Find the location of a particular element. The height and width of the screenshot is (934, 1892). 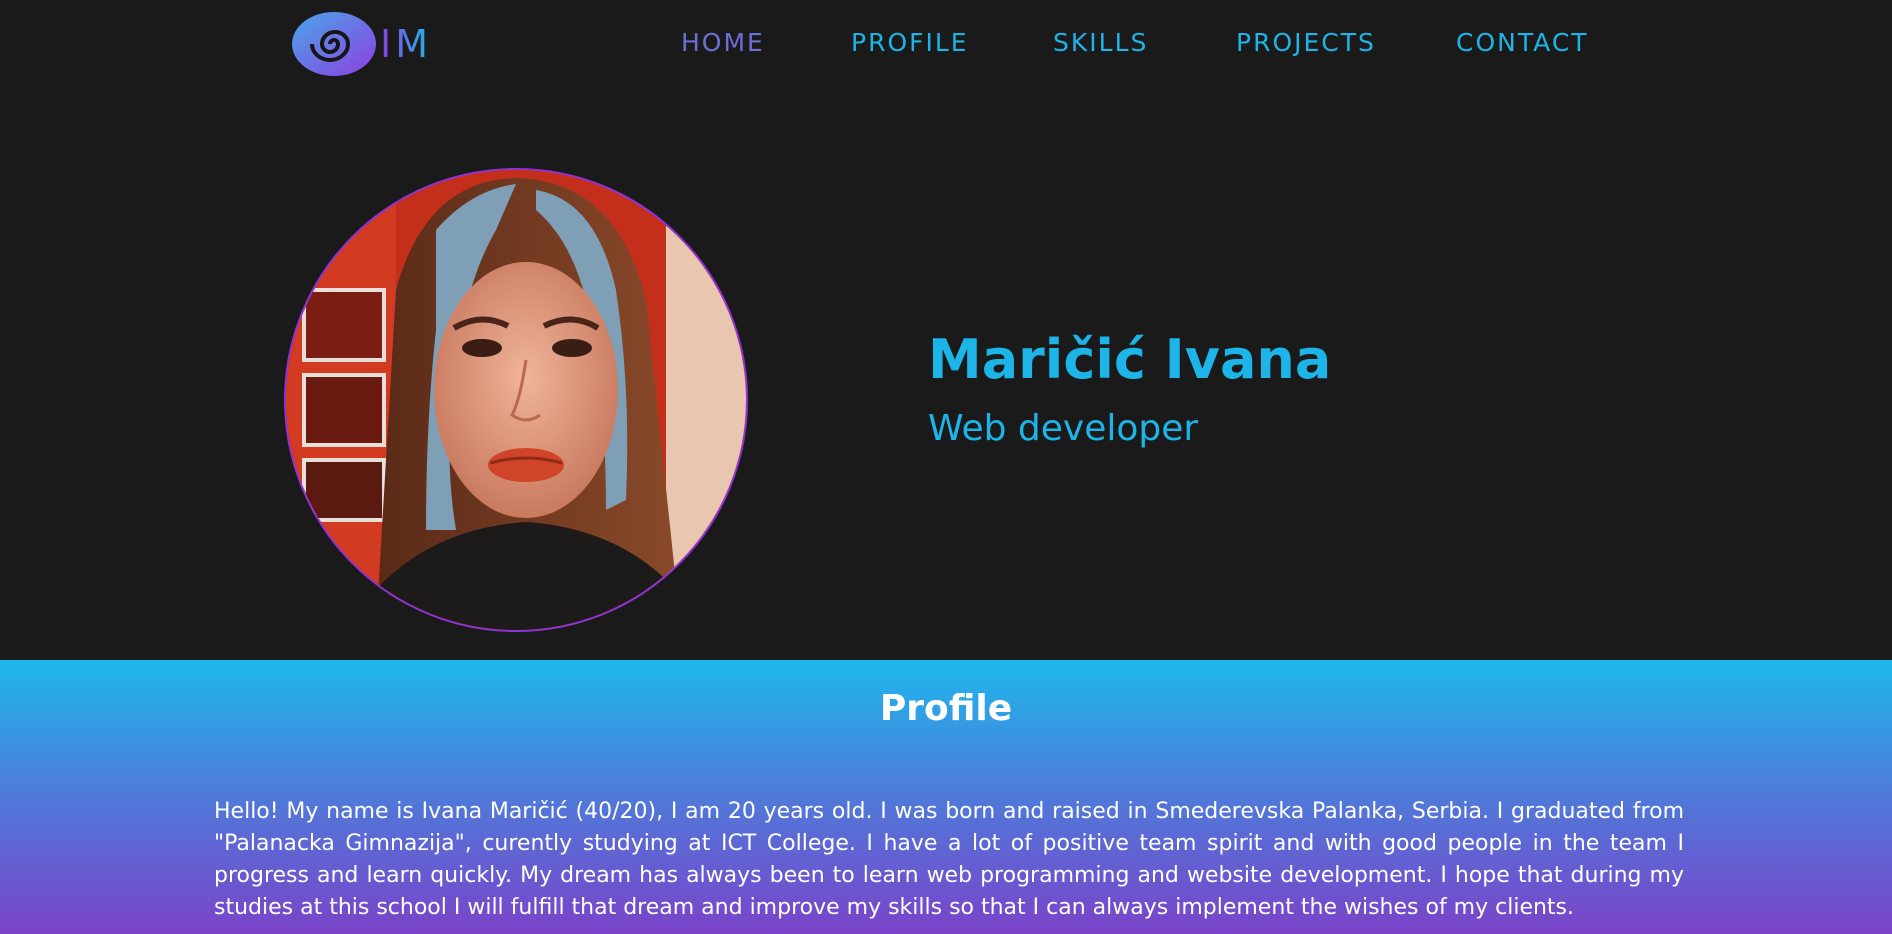

hero-name: Maričić Ivana is located at coordinates (1130, 359).